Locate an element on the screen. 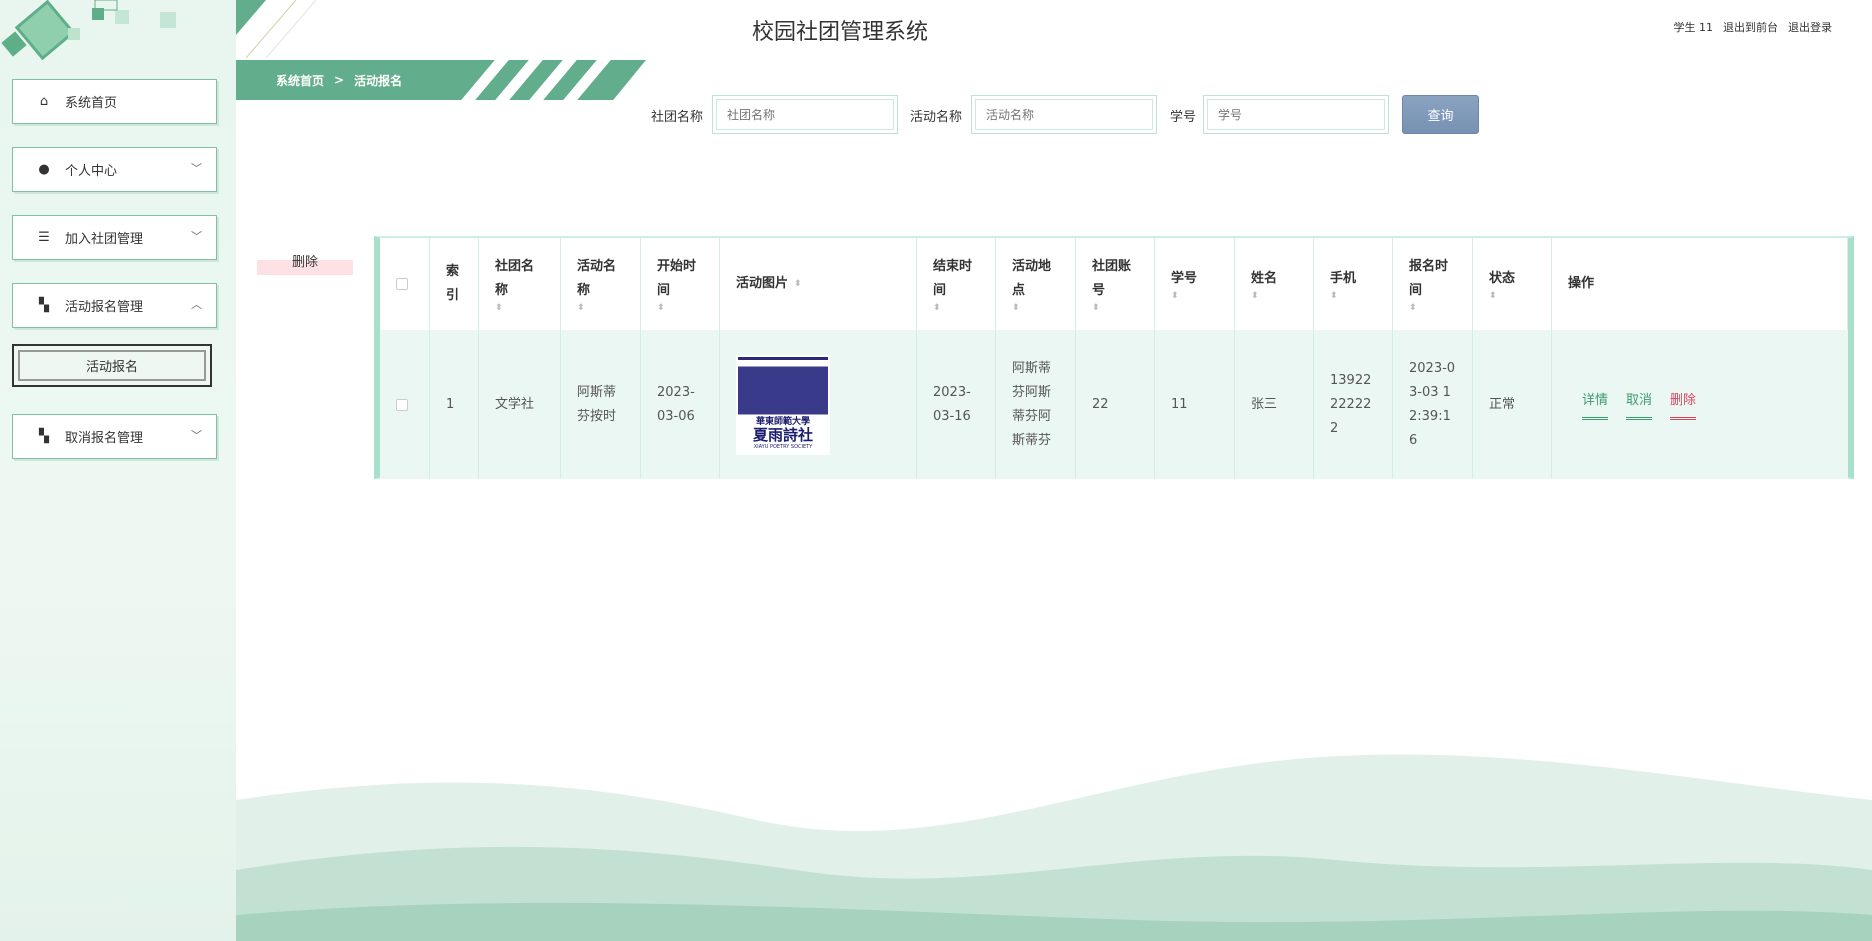 Image resolution: width=1872 pixels, height=941 pixels. col-header: 活动地点 ⬍ is located at coordinates (1036, 284).